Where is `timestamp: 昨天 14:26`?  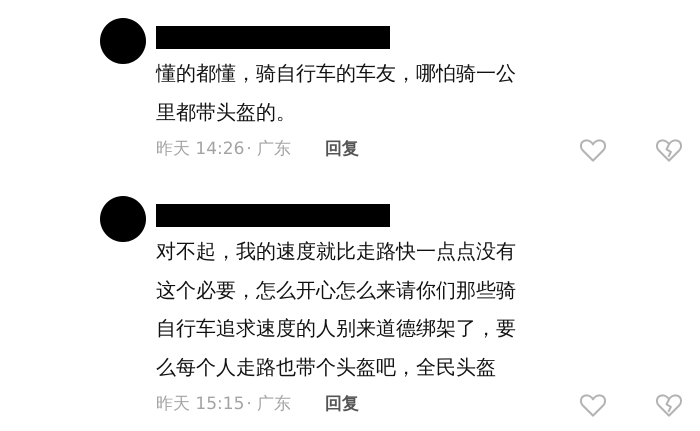 timestamp: 昨天 14:26 is located at coordinates (200, 150).